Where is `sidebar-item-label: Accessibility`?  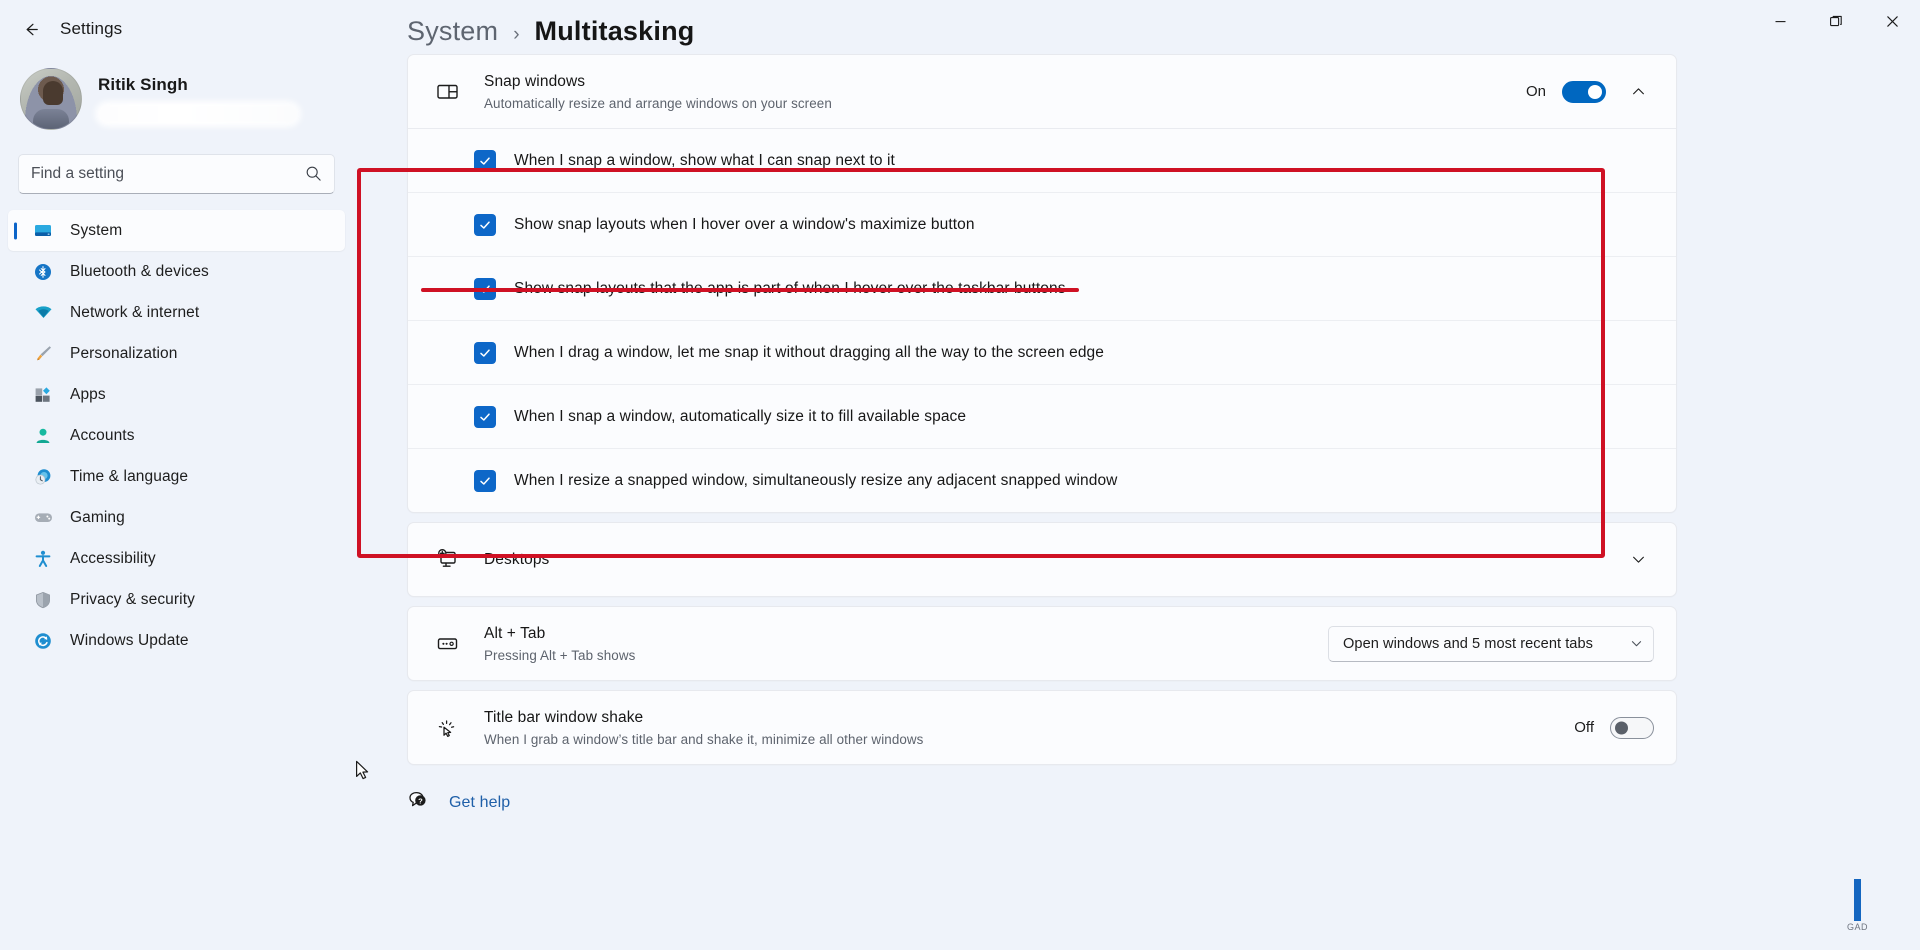
sidebar-item-label: Accessibility is located at coordinates (113, 558).